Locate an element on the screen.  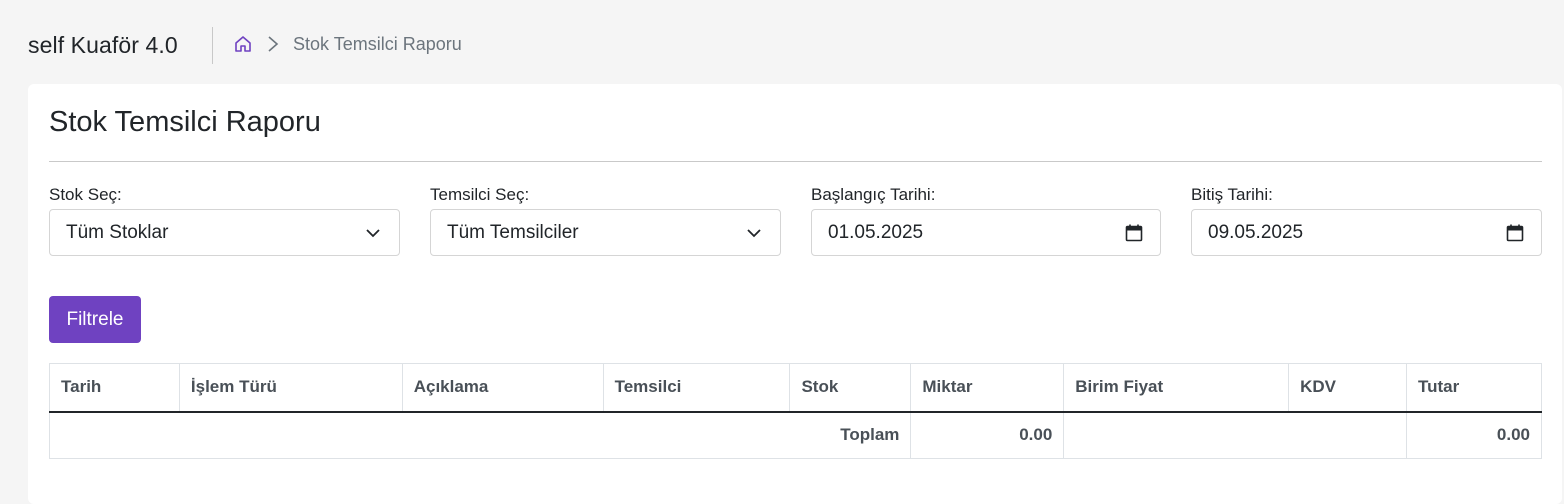
rep-select-value: Tüm Temsilciler is located at coordinates (513, 232).